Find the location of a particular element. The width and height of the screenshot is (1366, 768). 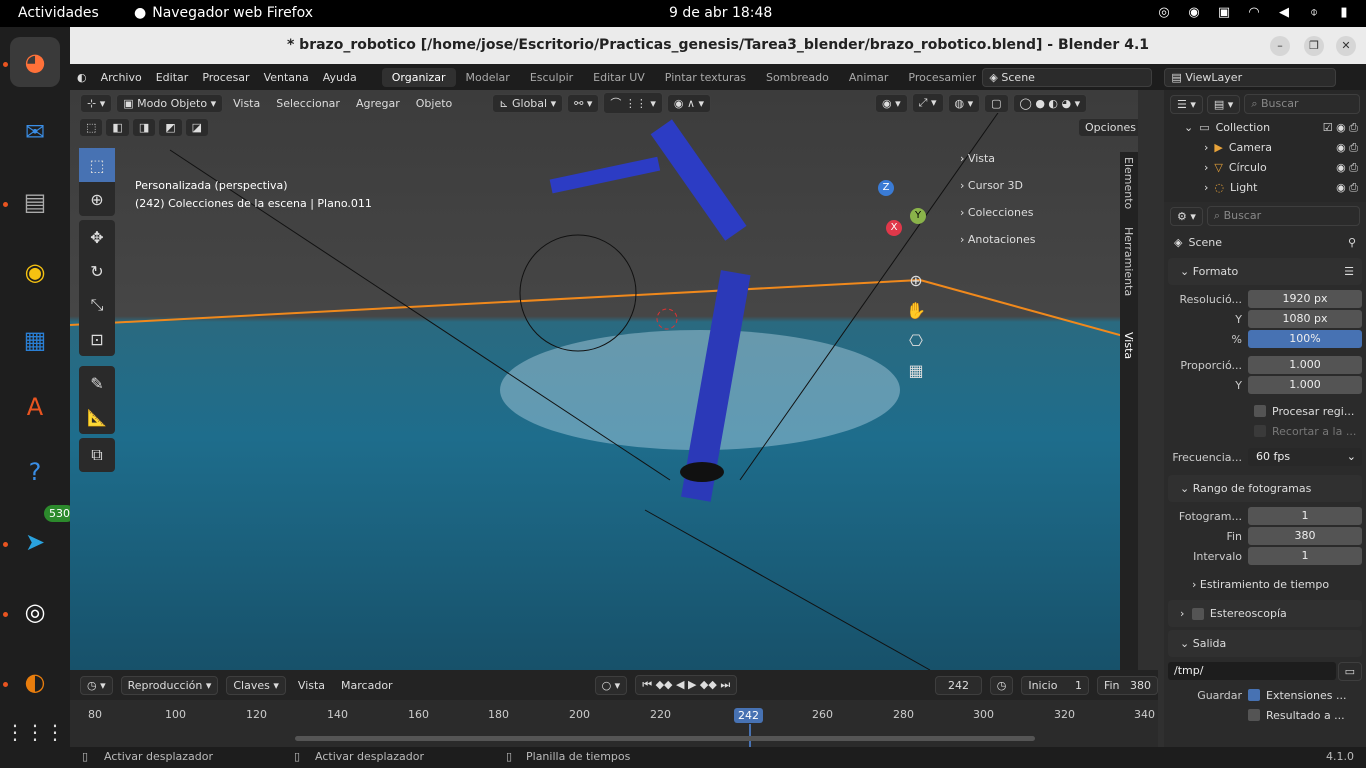

tl-menu-marcador: Marcador is located at coordinates (367, 685).